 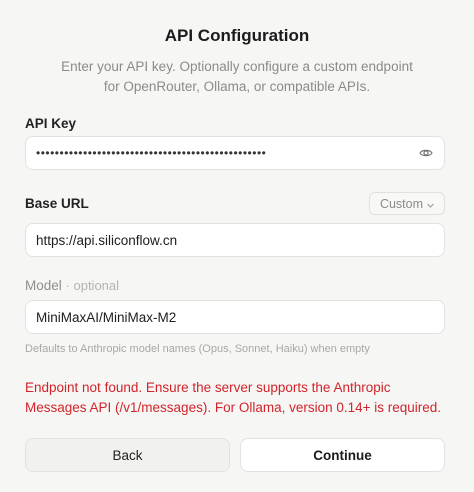 I want to click on eye-icon, so click(x=426, y=153).